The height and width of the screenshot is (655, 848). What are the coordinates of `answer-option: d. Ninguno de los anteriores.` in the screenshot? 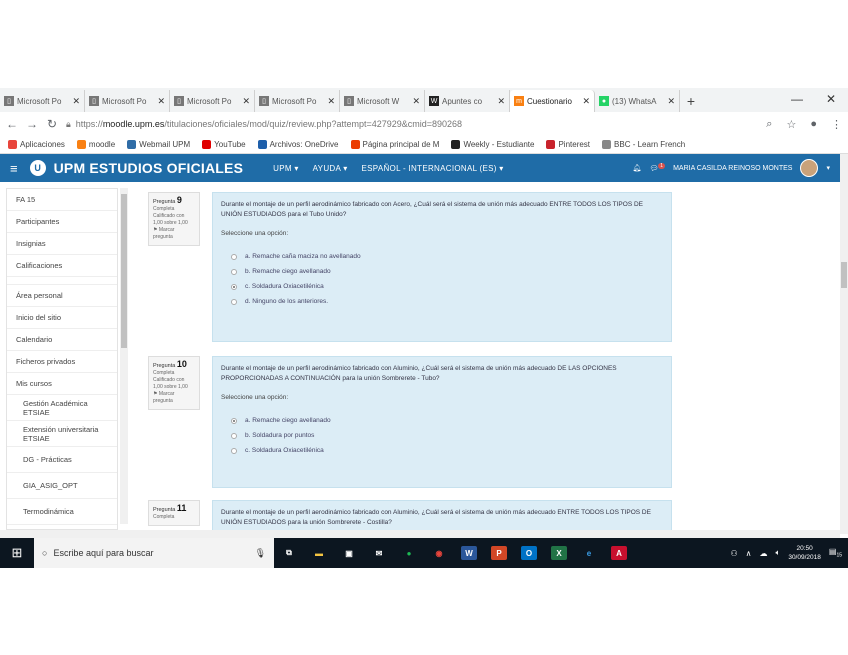 It's located at (442, 301).